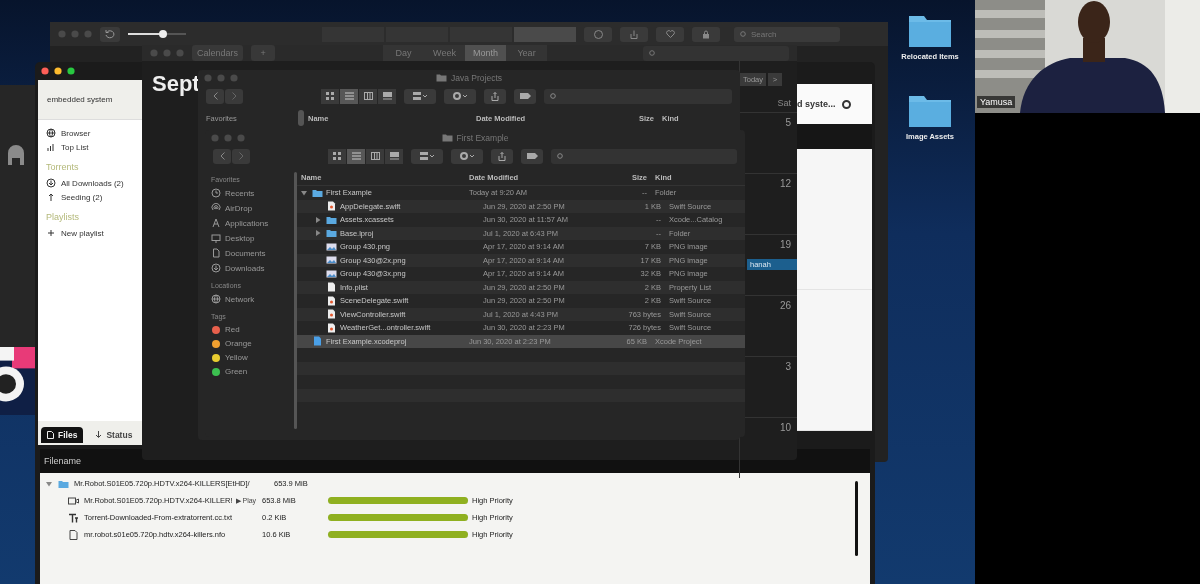 The height and width of the screenshot is (584, 1200). I want to click on lock-icon, so click(706, 34).